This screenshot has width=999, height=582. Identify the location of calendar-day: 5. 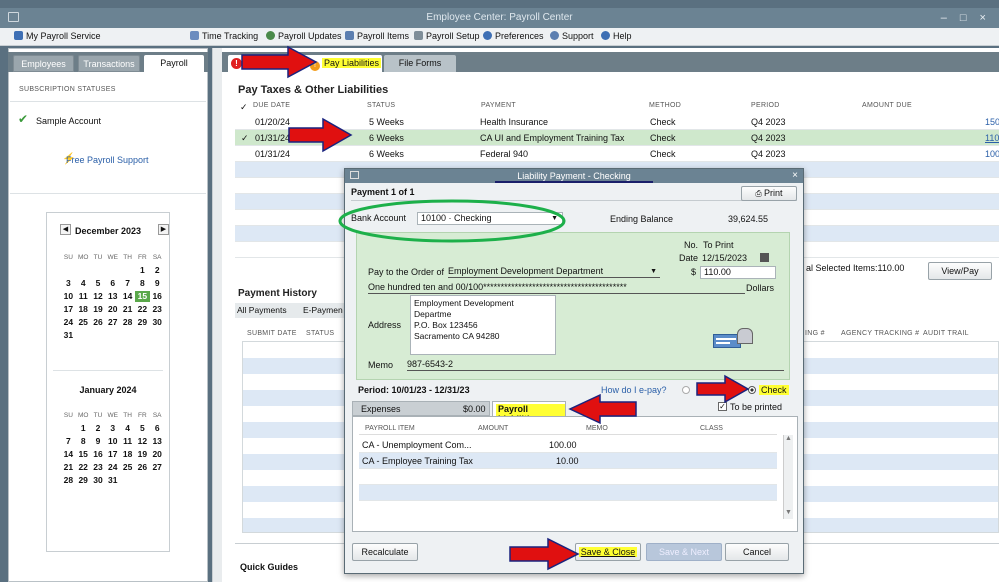
(98, 283).